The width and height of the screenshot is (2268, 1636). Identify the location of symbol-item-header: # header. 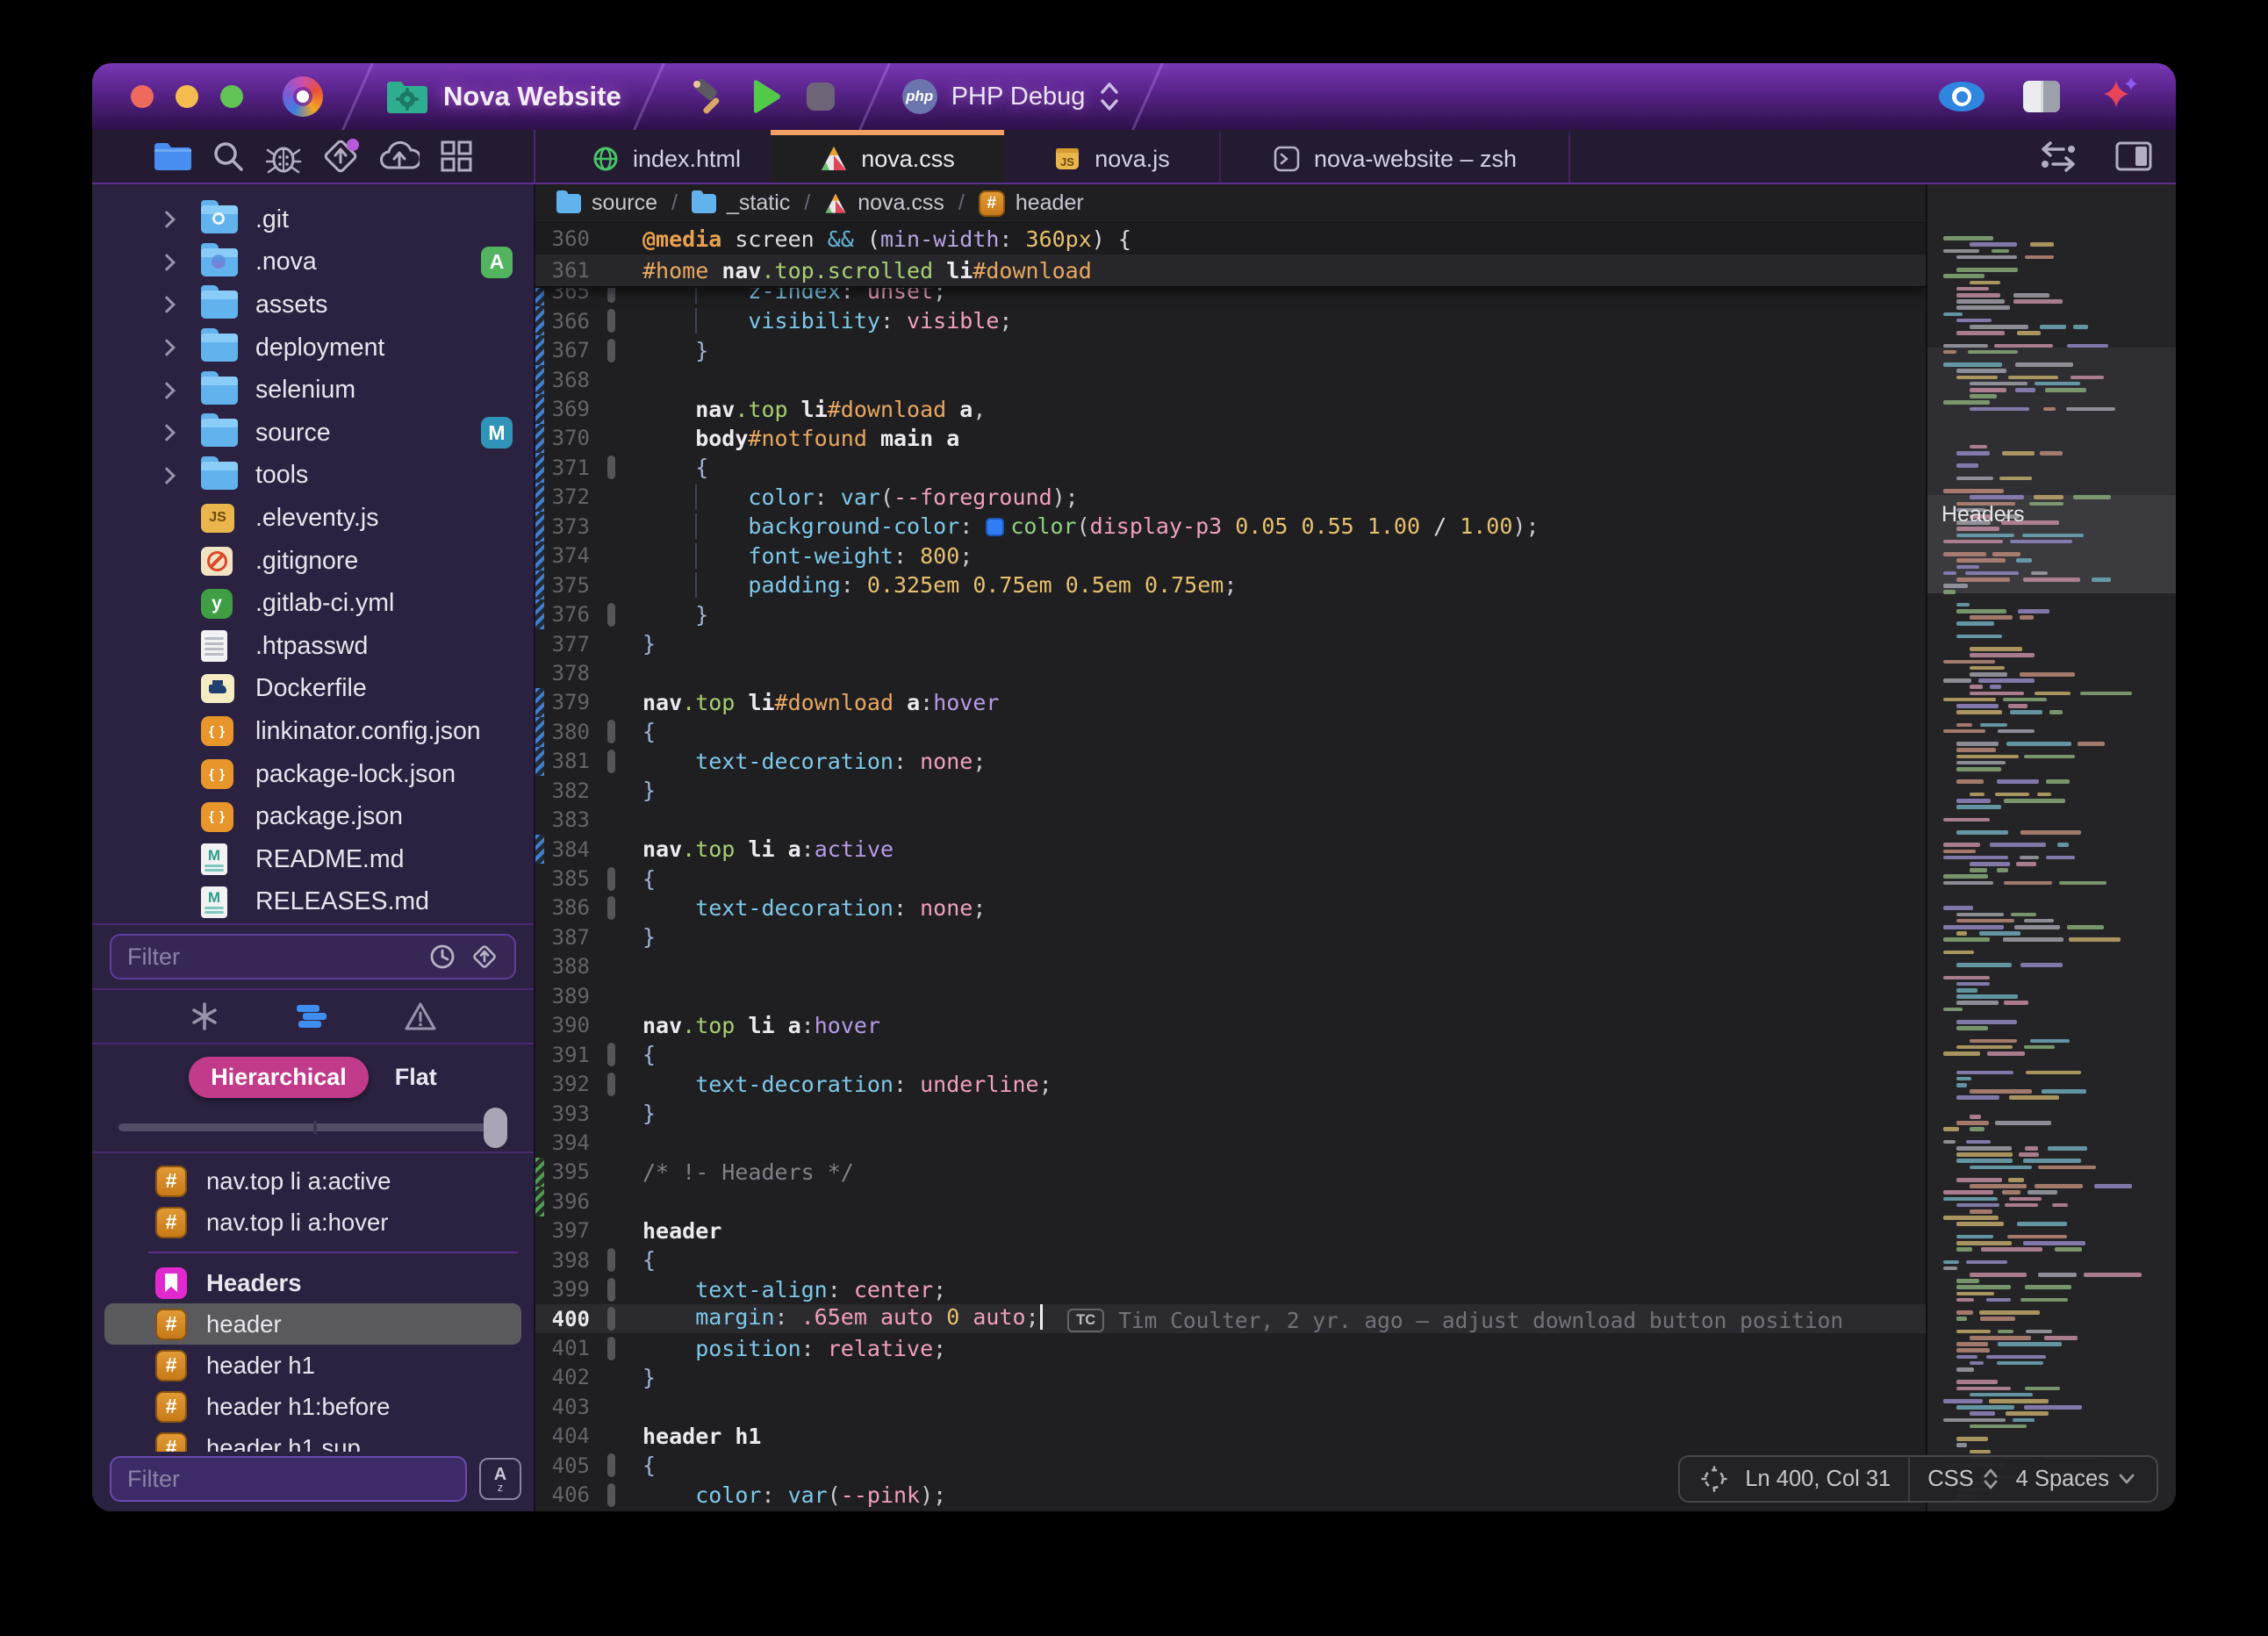
(312, 1324).